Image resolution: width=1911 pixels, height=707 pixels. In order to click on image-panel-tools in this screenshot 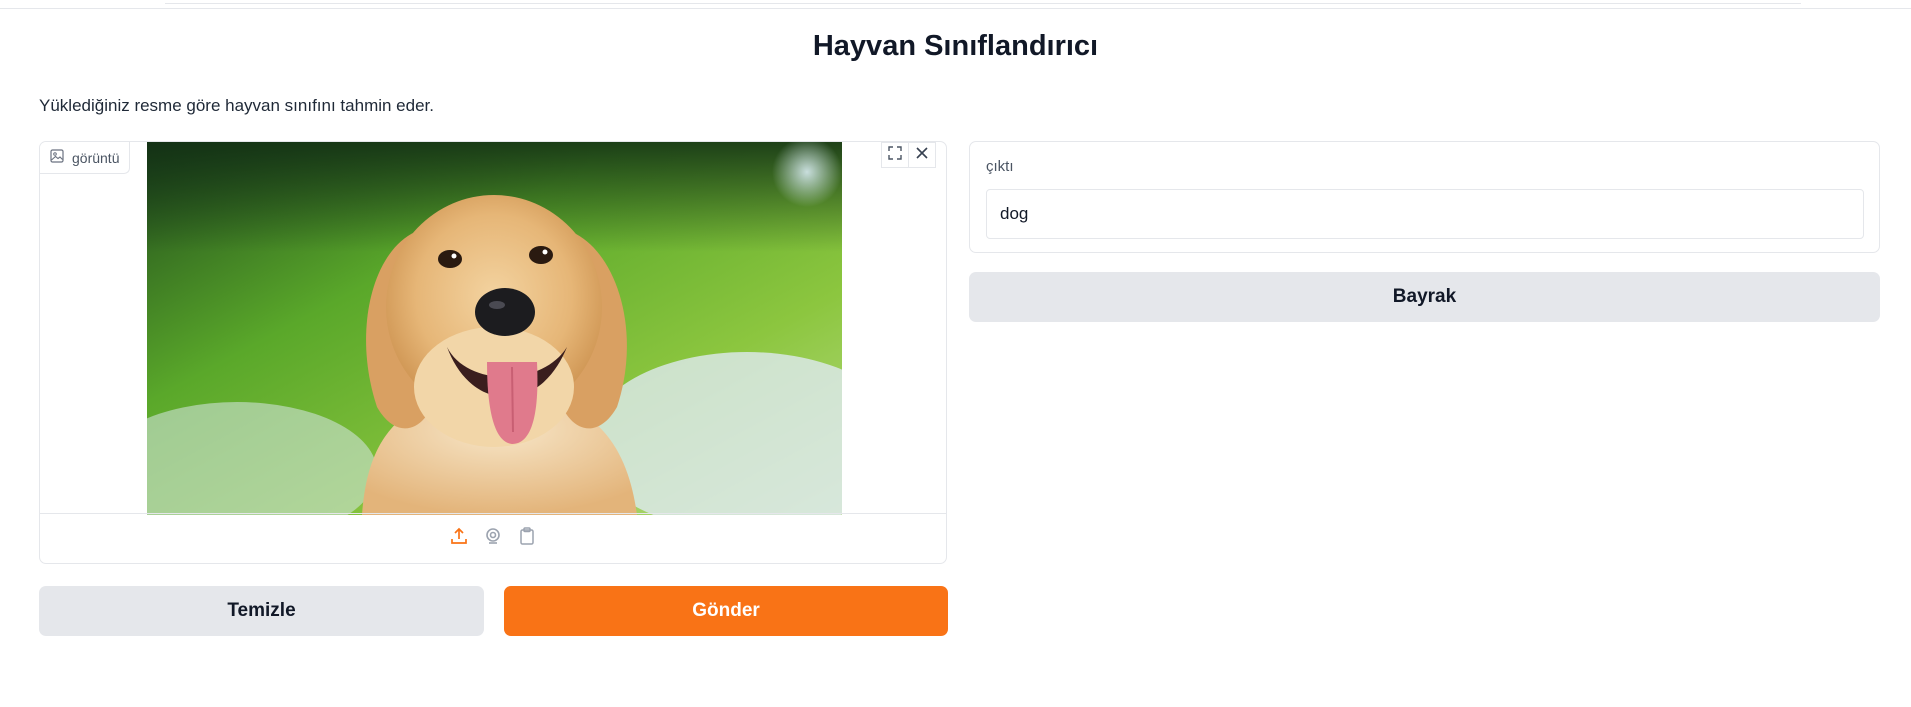, I will do `click(908, 155)`.